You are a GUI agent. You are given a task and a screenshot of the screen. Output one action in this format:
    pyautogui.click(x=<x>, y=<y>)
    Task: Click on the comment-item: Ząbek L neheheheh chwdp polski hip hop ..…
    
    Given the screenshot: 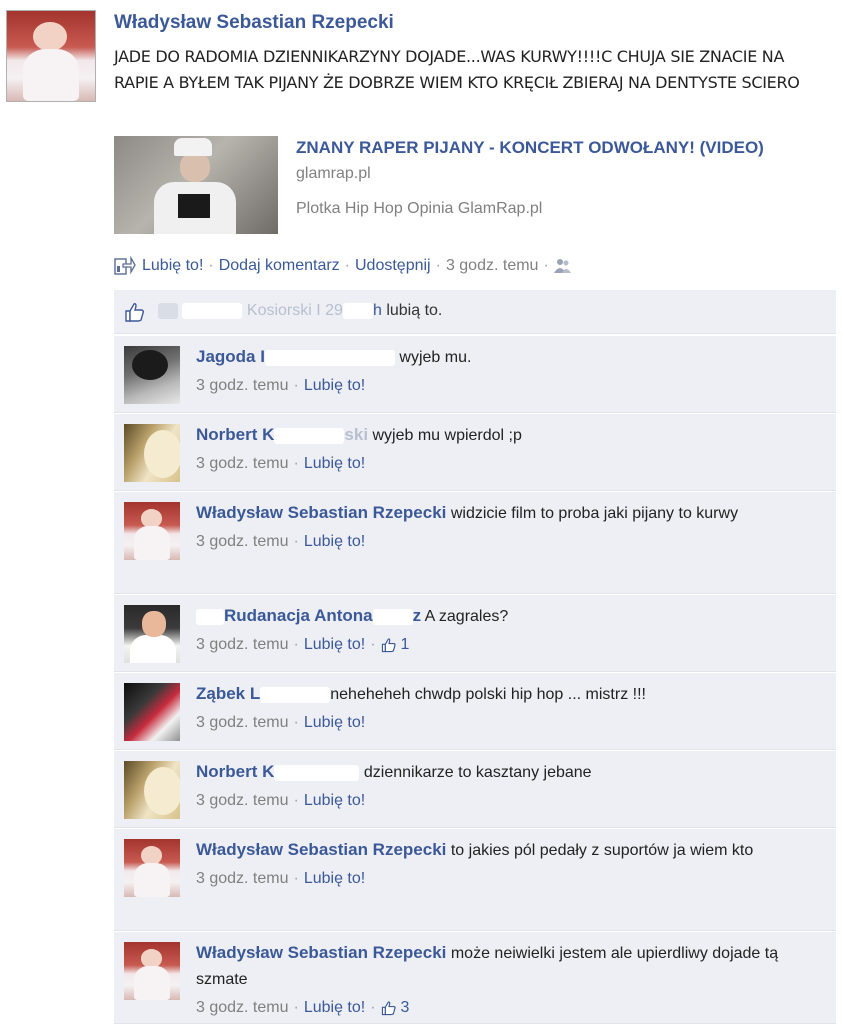 What is the action you would take?
    pyautogui.click(x=475, y=711)
    